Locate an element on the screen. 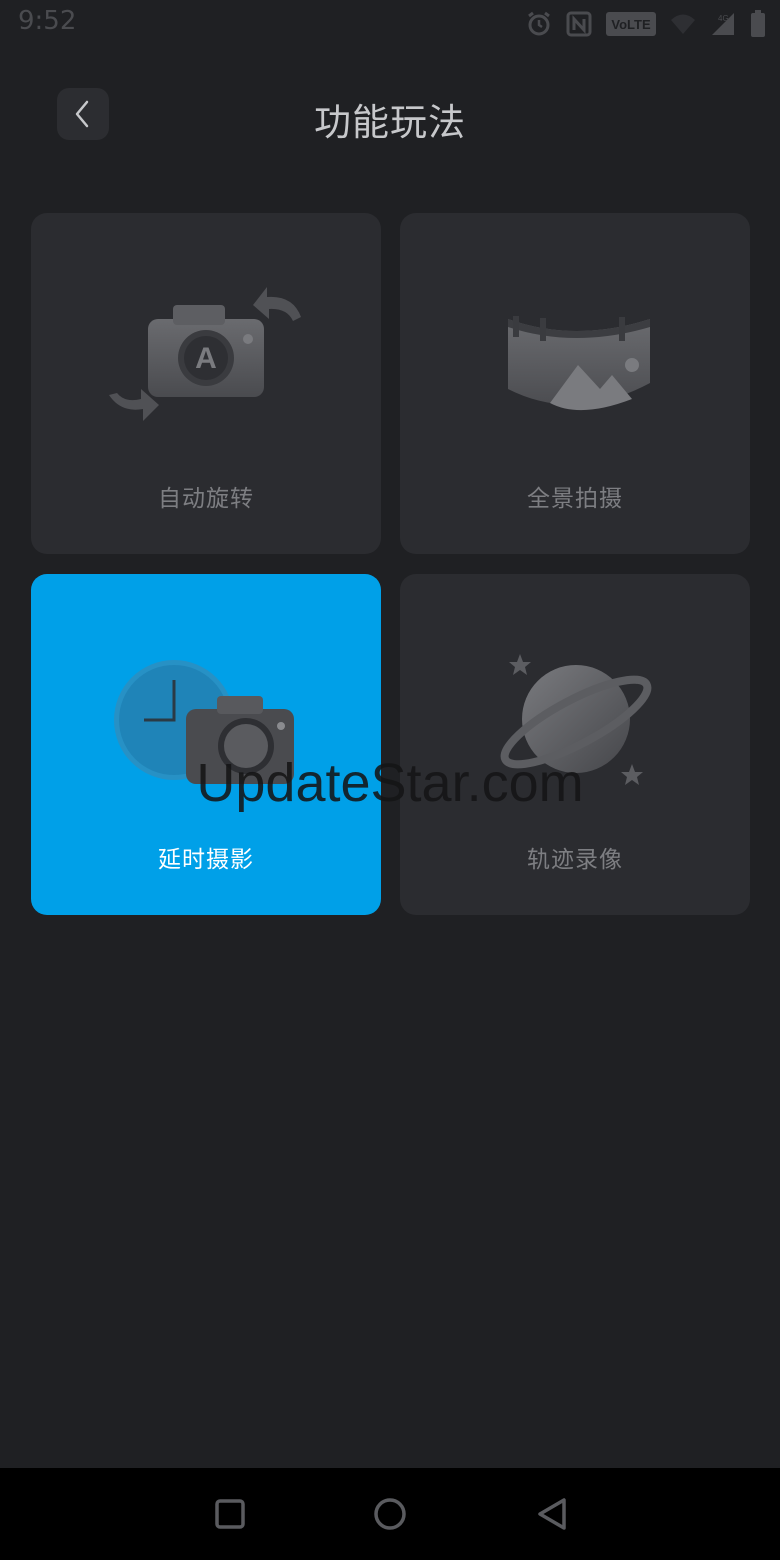 Image resolution: width=780 pixels, height=1560 pixels. battery-icon is located at coordinates (758, 23).